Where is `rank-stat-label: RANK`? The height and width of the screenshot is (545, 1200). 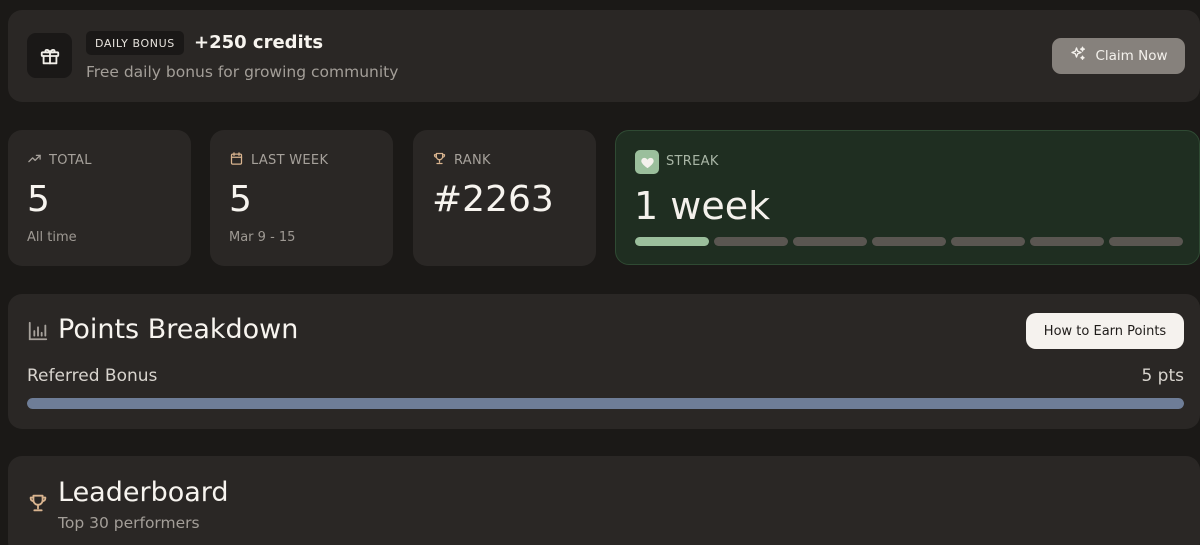 rank-stat-label: RANK is located at coordinates (472, 160).